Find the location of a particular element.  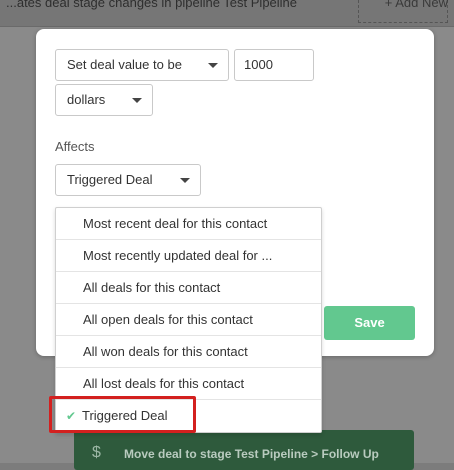

deal-value-text: 1000 is located at coordinates (258, 64).